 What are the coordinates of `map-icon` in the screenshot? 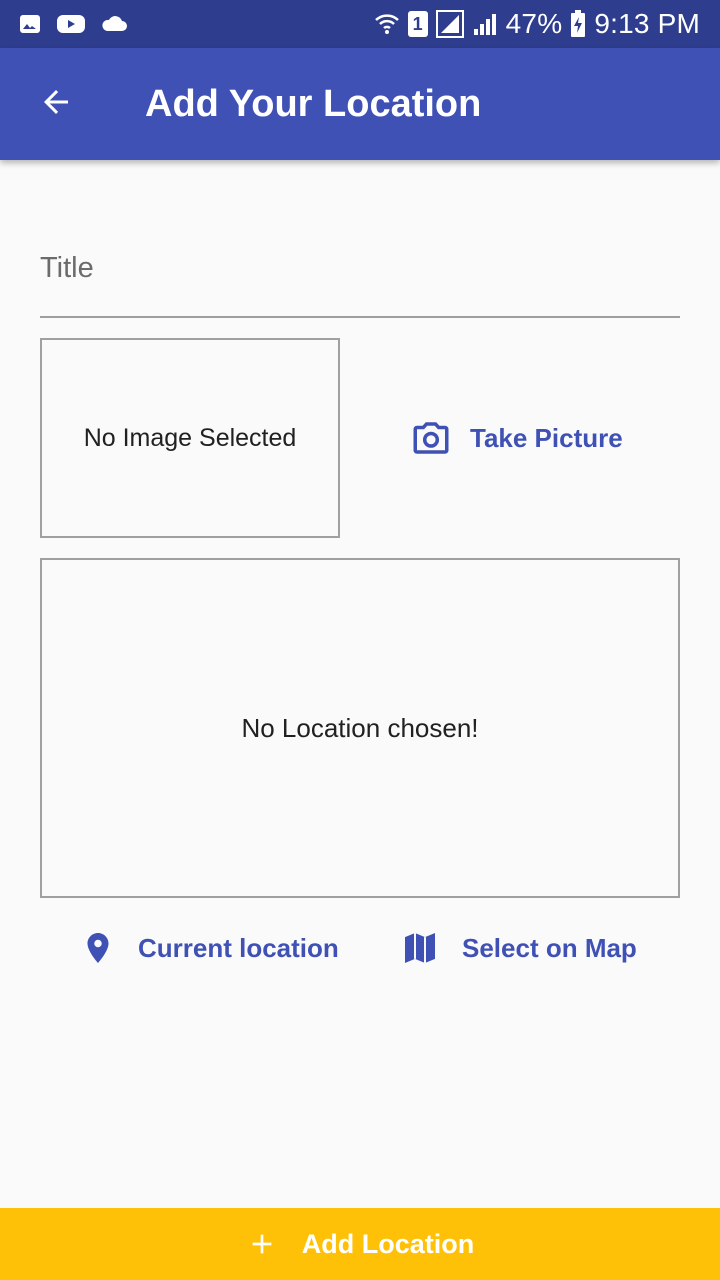 It's located at (420, 948).